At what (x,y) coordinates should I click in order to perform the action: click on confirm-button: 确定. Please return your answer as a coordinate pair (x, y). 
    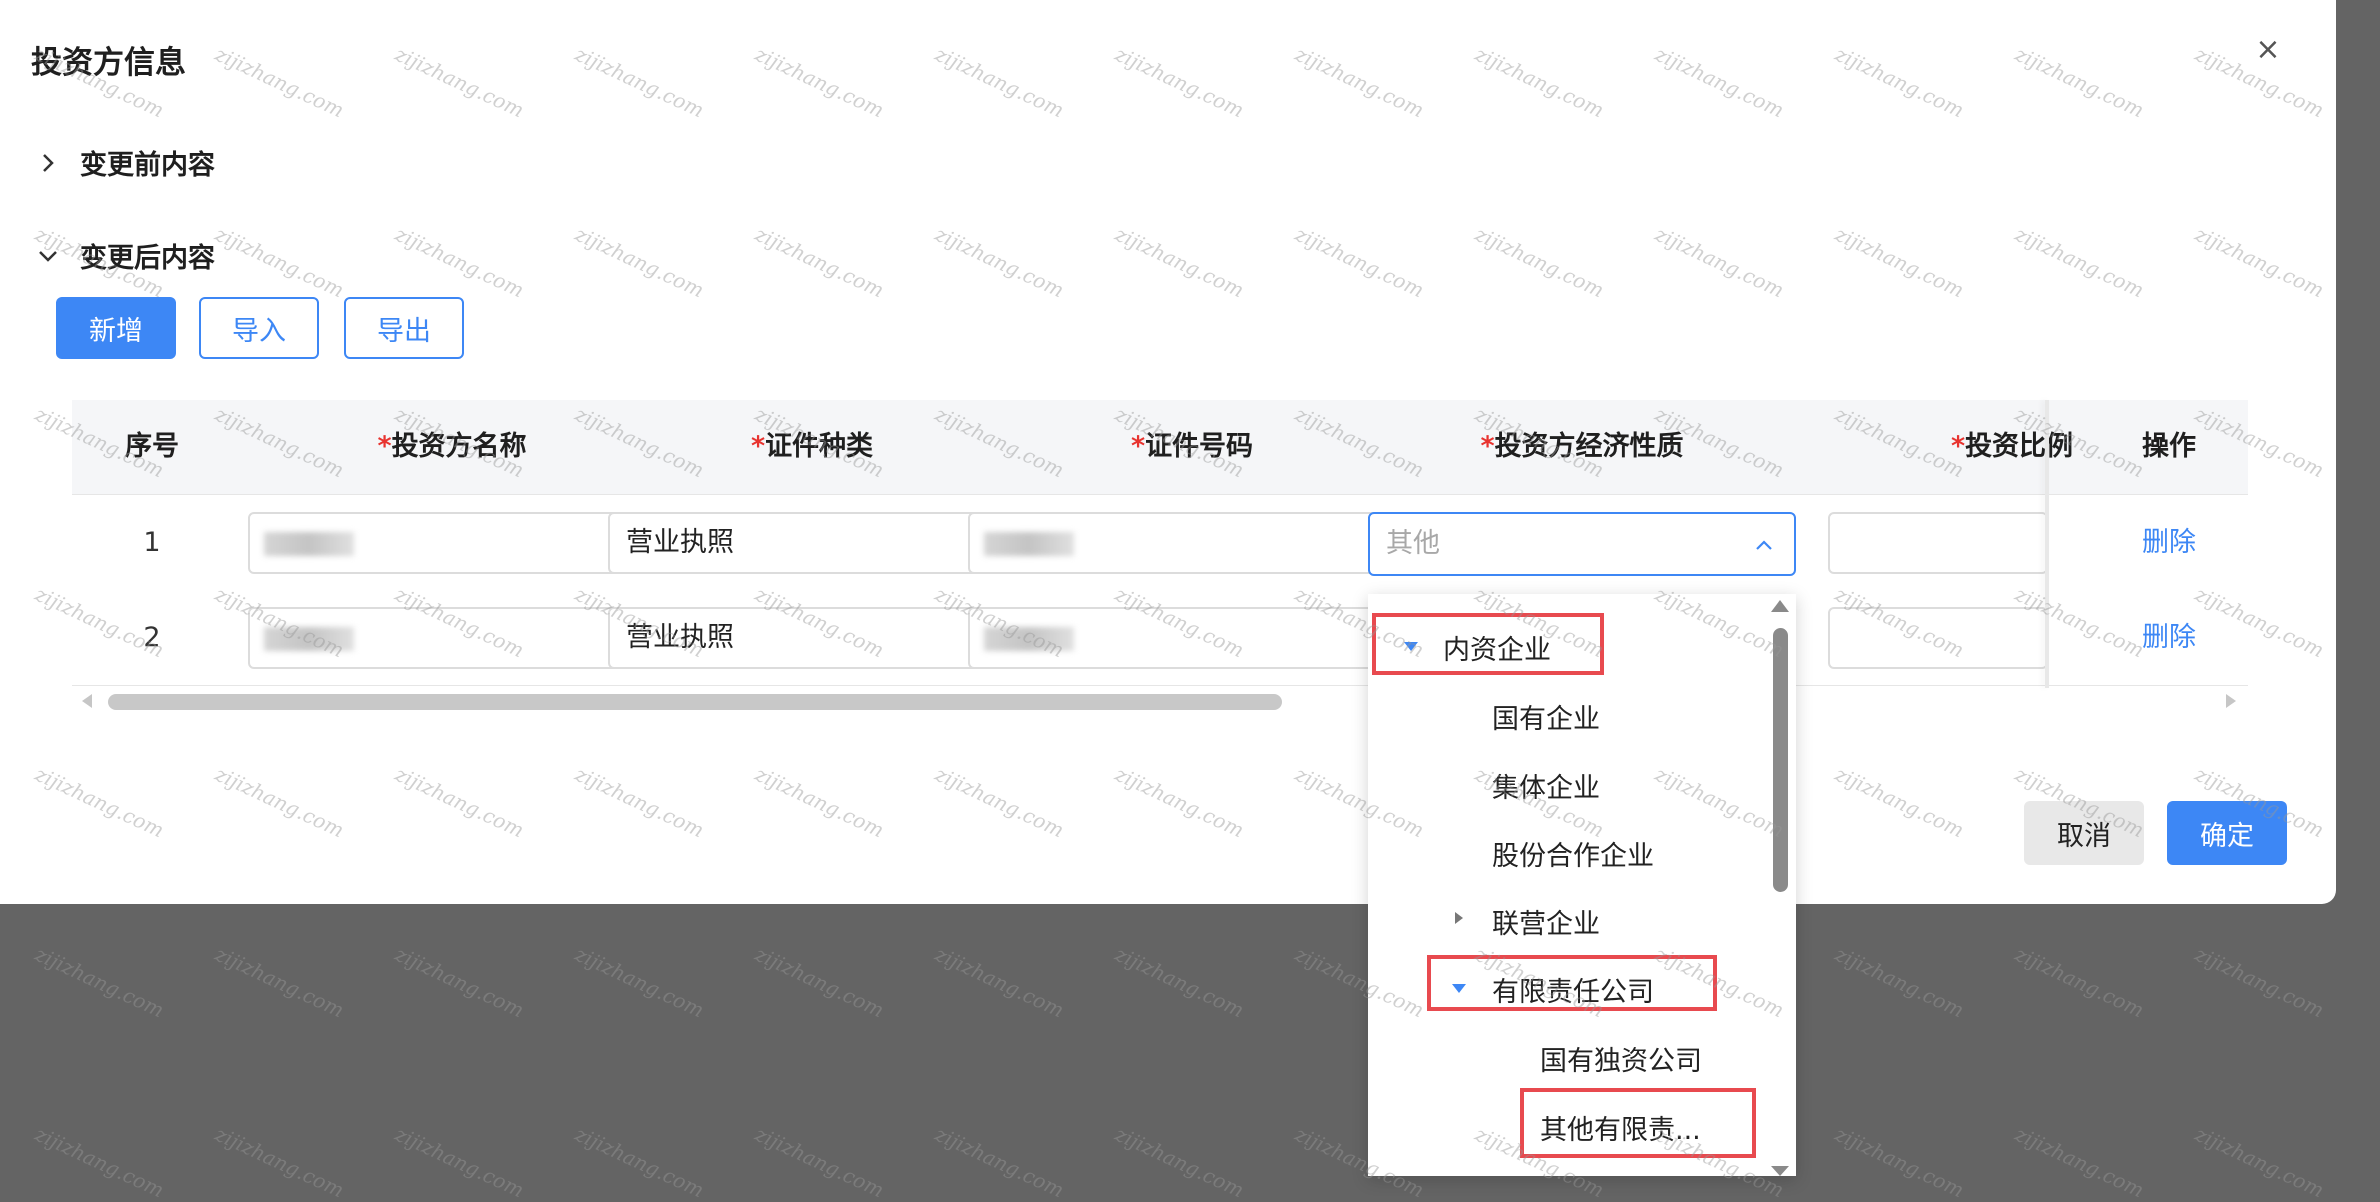
    Looking at the image, I should click on (2227, 833).